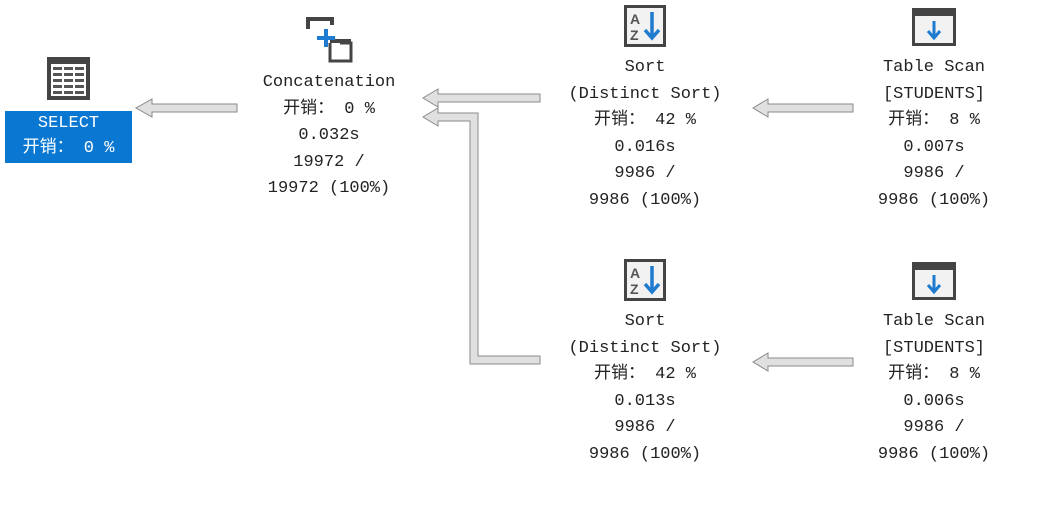 Image resolution: width=1058 pixels, height=505 pixels. What do you see at coordinates (934, 147) in the screenshot?
I see `node-time: 0.007s` at bounding box center [934, 147].